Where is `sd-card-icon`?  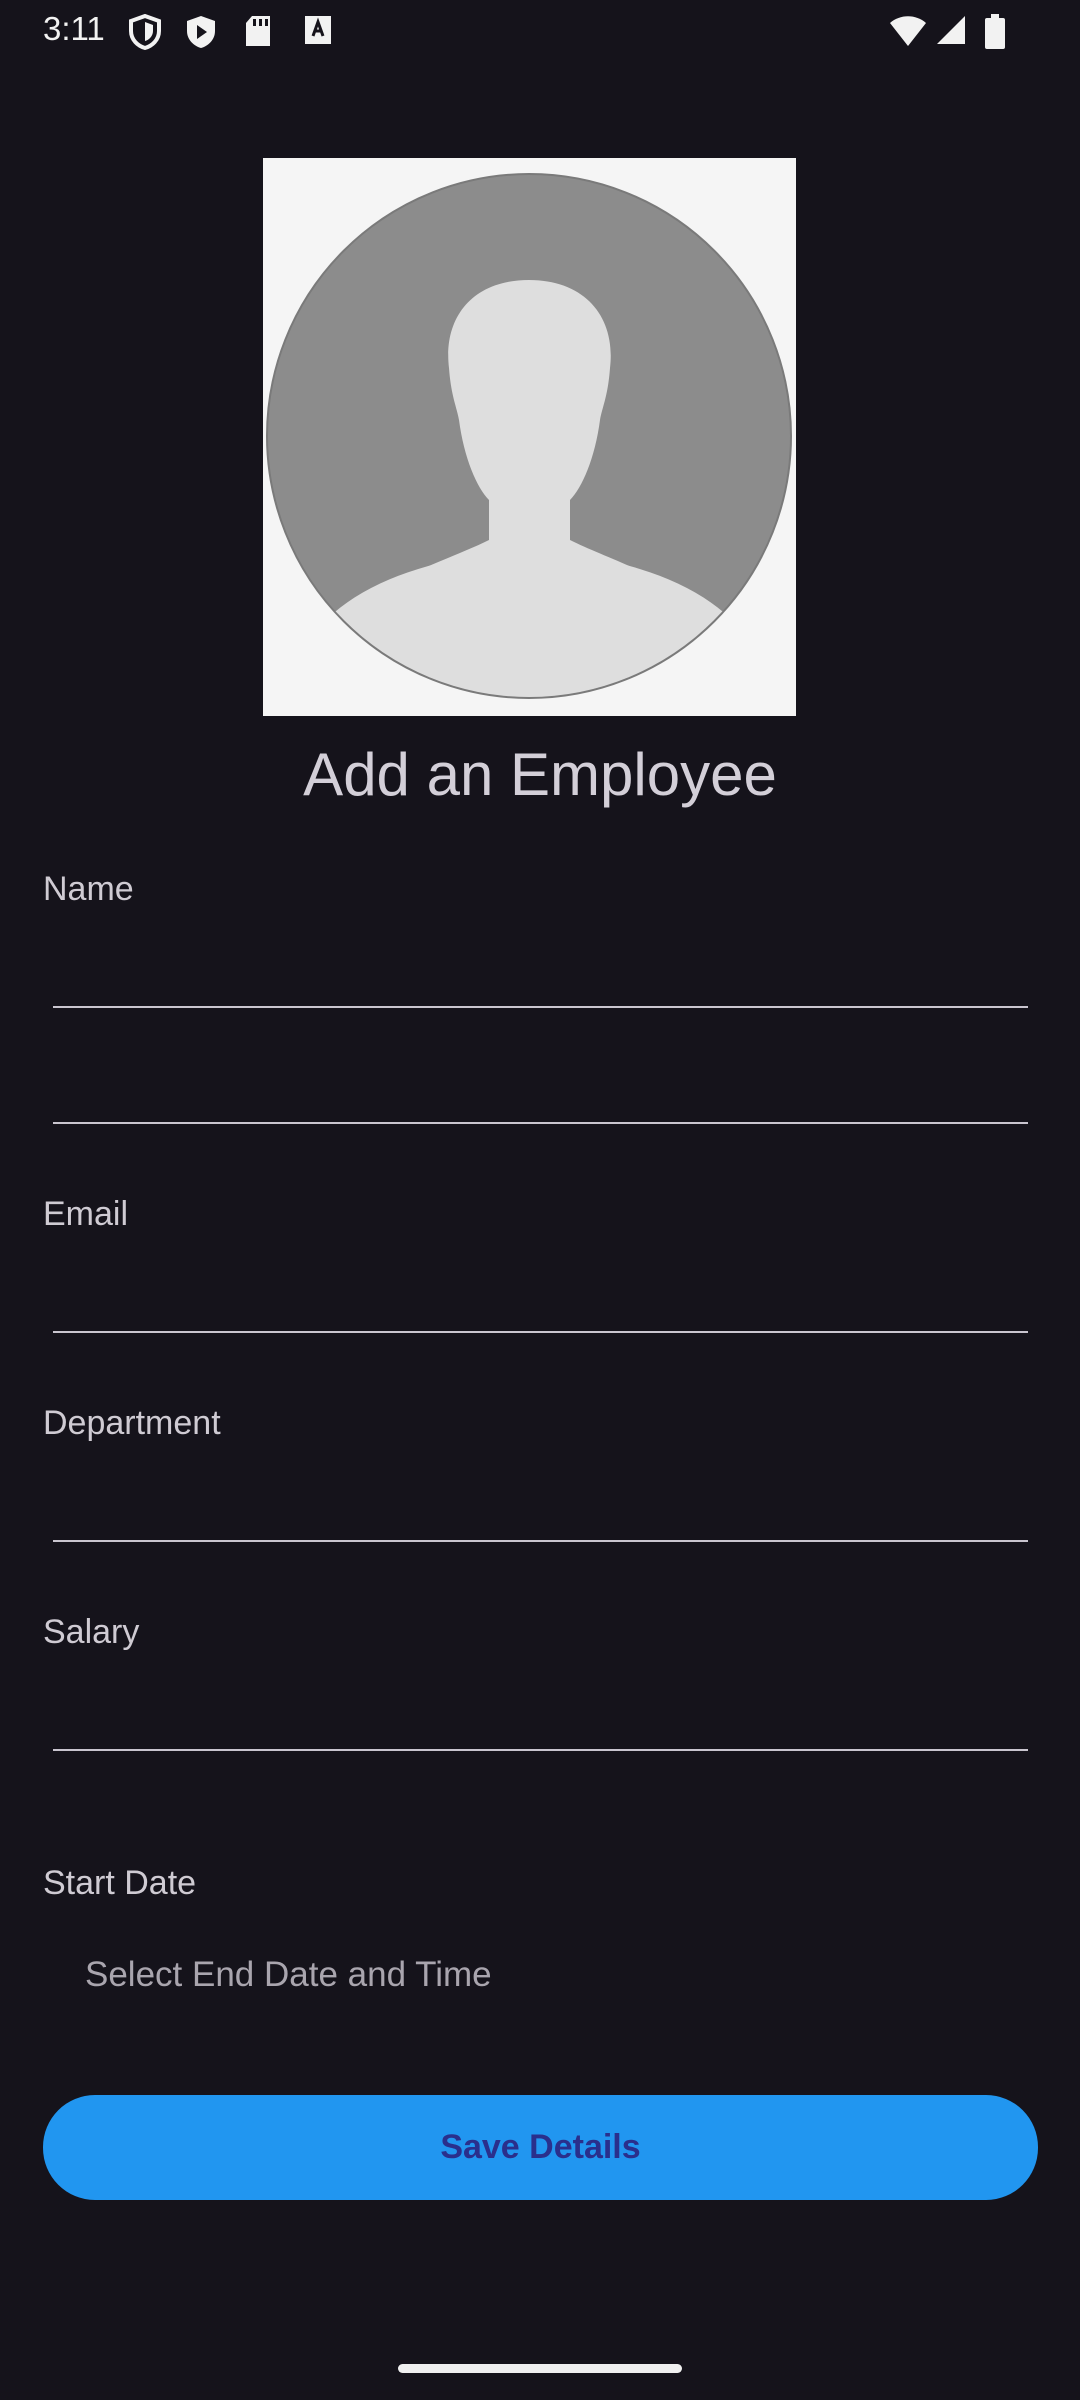
sd-card-icon is located at coordinates (258, 31).